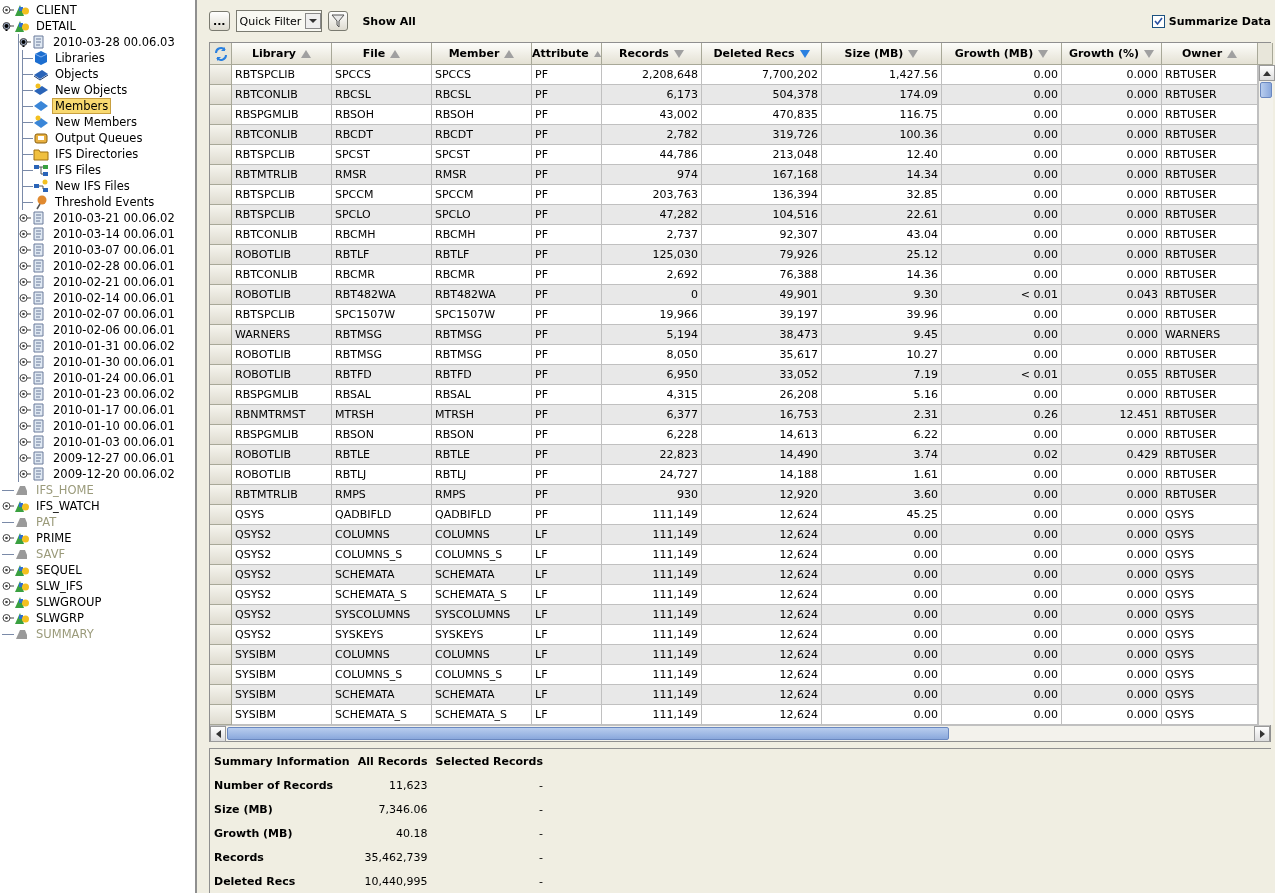 Image resolution: width=1275 pixels, height=893 pixels. What do you see at coordinates (114, 218) in the screenshot?
I see `tree-item: 2010-03-21 00.06.02` at bounding box center [114, 218].